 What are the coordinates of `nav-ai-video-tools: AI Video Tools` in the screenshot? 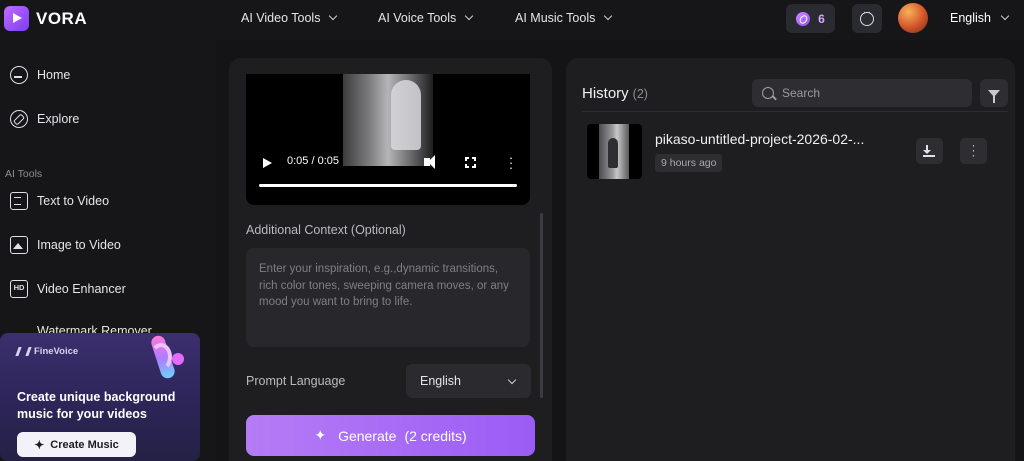 It's located at (289, 18).